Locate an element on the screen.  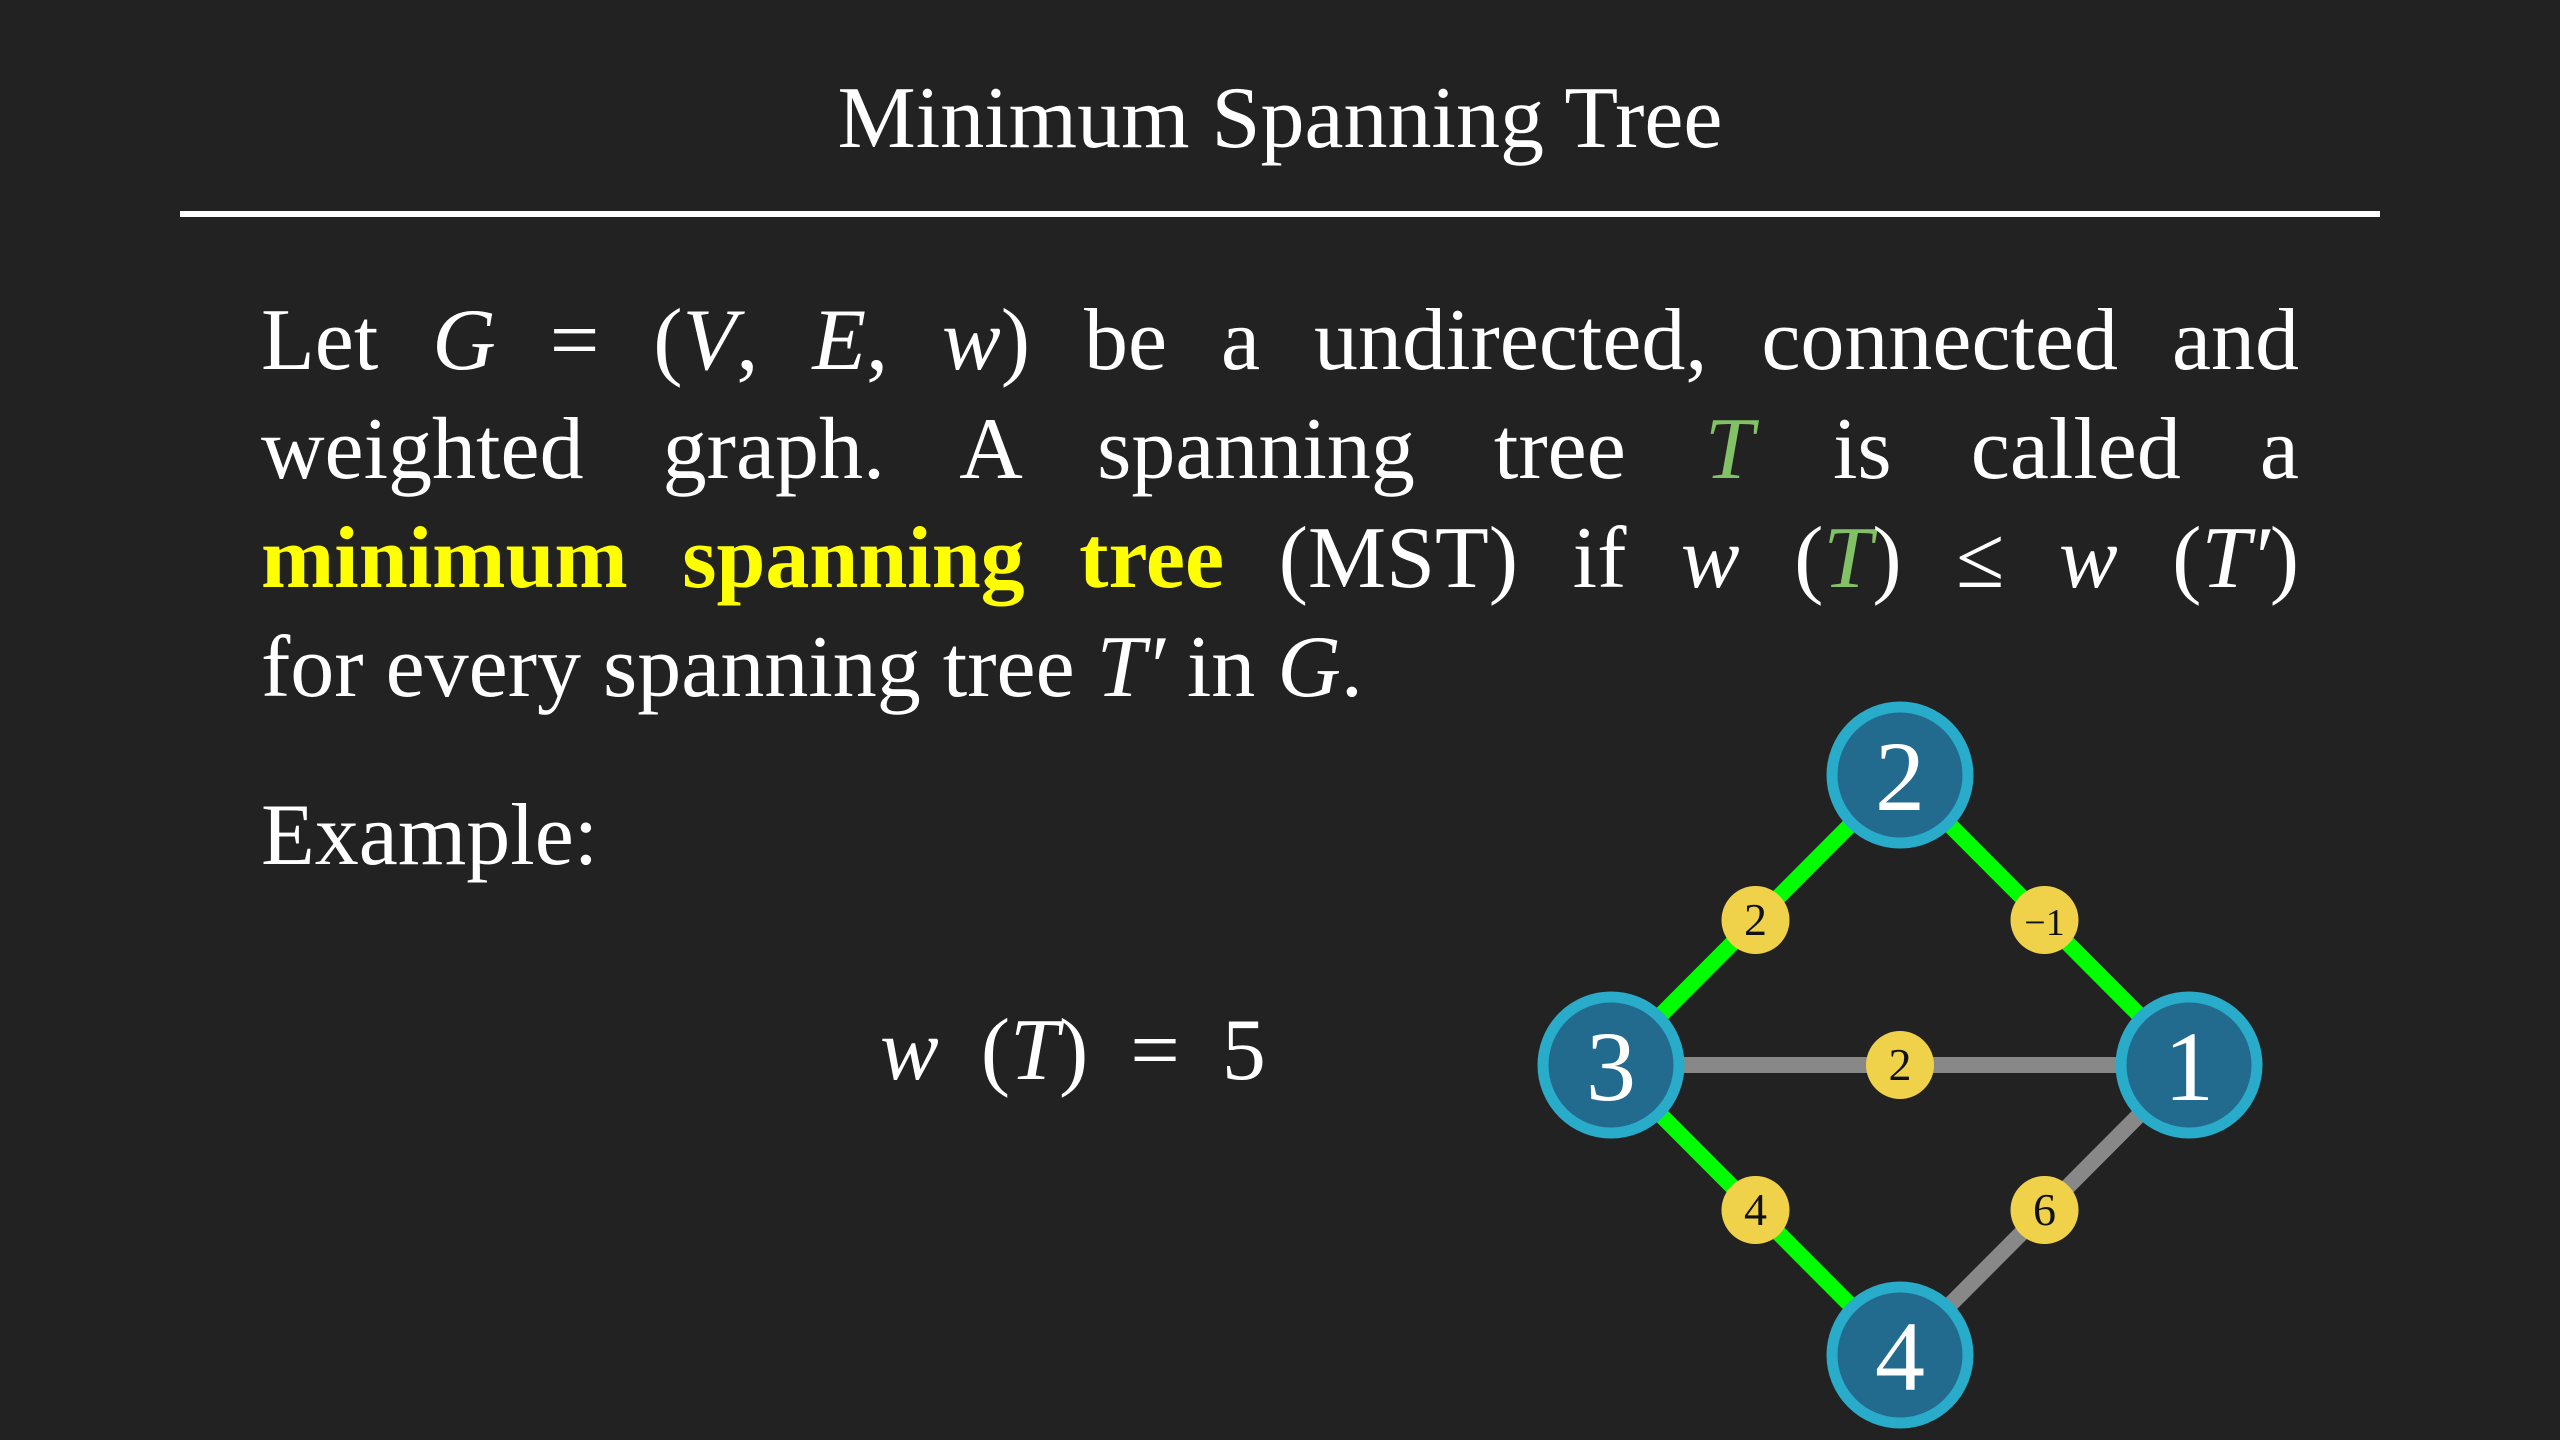
edge-weight-badge: −1 is located at coordinates (2044, 920).